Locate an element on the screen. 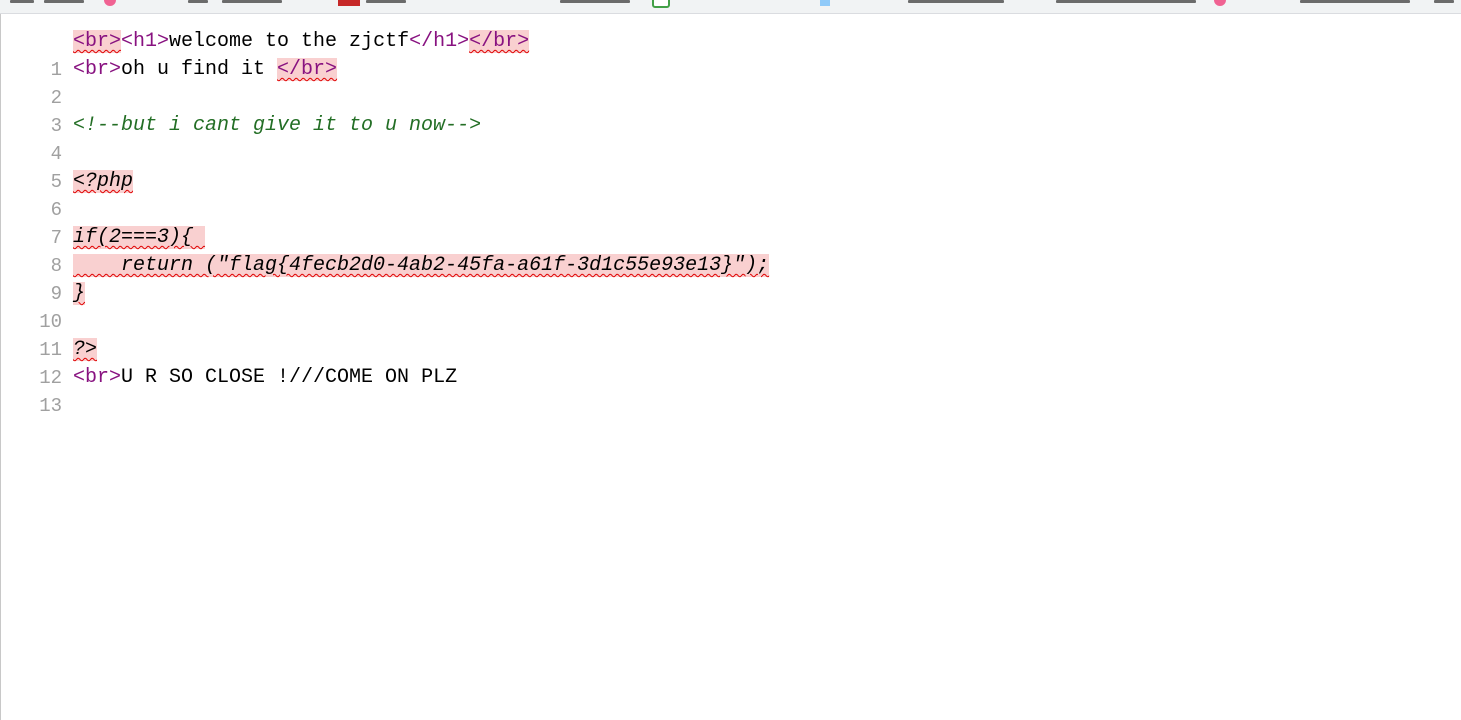  source-line: 1 <br><h1>welcome to the zjctf</h1></br> is located at coordinates (730, 54).